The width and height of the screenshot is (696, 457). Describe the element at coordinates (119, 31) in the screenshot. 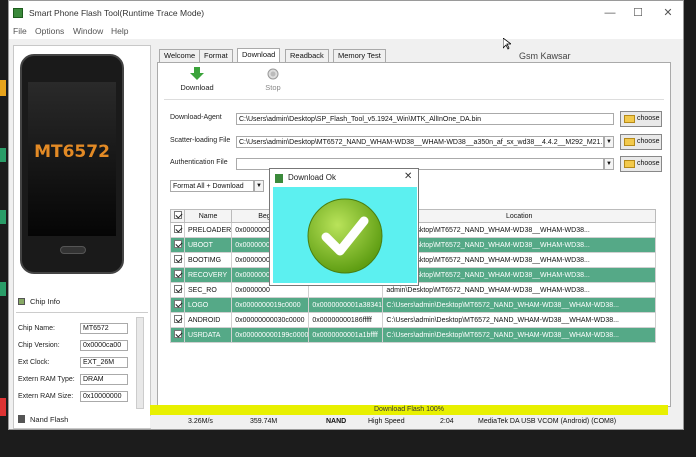

I see `menu-help: Help` at that location.